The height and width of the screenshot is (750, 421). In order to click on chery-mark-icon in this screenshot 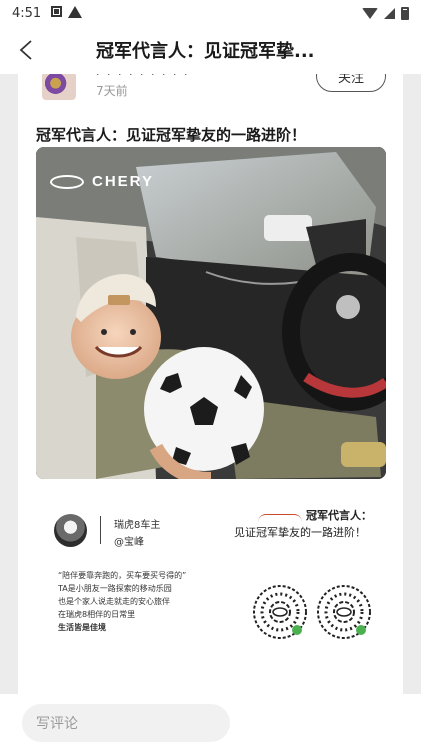, I will do `click(67, 181)`.